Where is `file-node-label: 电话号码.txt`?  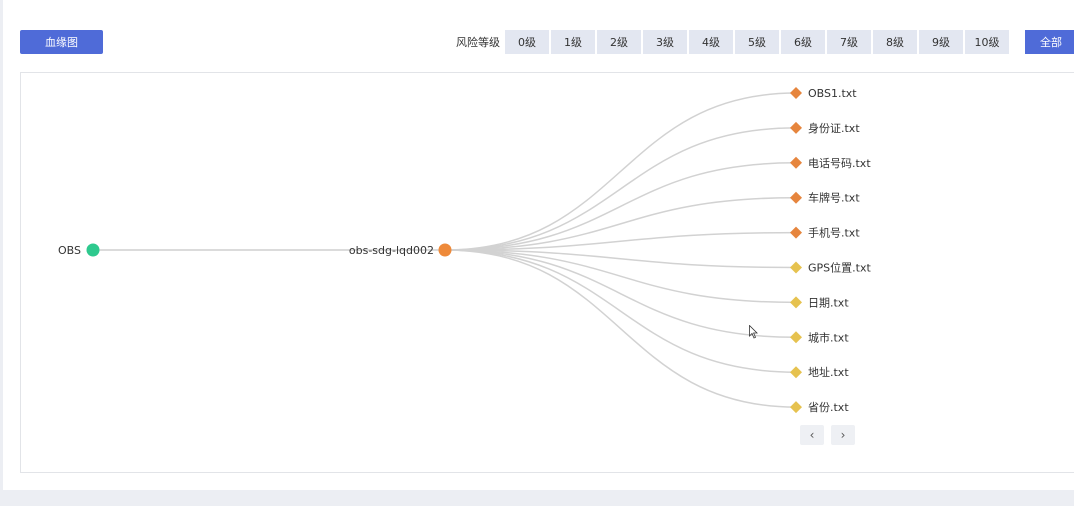
file-node-label: 电话号码.txt is located at coordinates (839, 163).